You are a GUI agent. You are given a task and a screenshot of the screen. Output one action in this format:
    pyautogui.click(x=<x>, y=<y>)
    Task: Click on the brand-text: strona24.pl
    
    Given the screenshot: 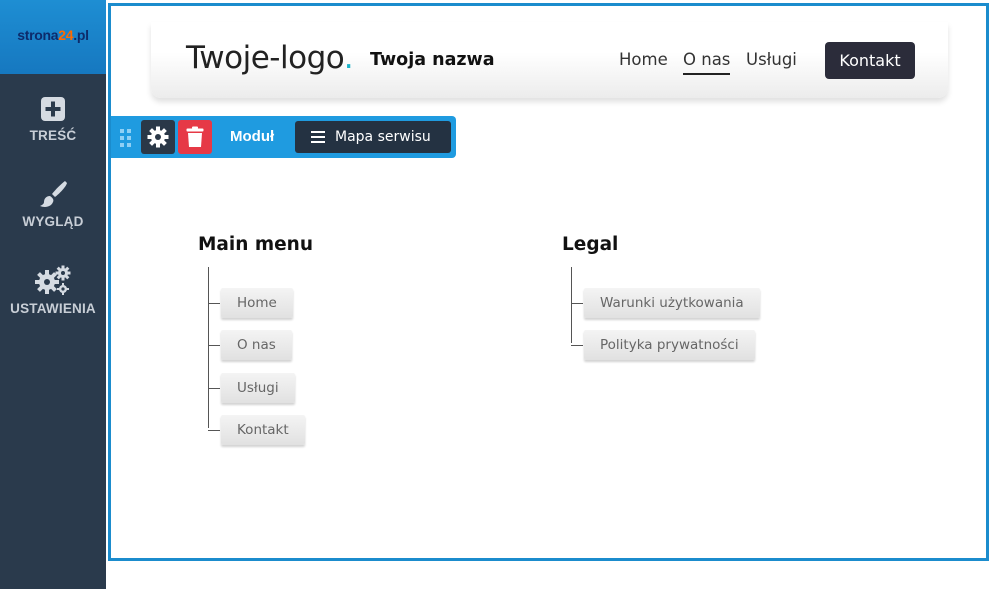 What is the action you would take?
    pyautogui.click(x=53, y=35)
    